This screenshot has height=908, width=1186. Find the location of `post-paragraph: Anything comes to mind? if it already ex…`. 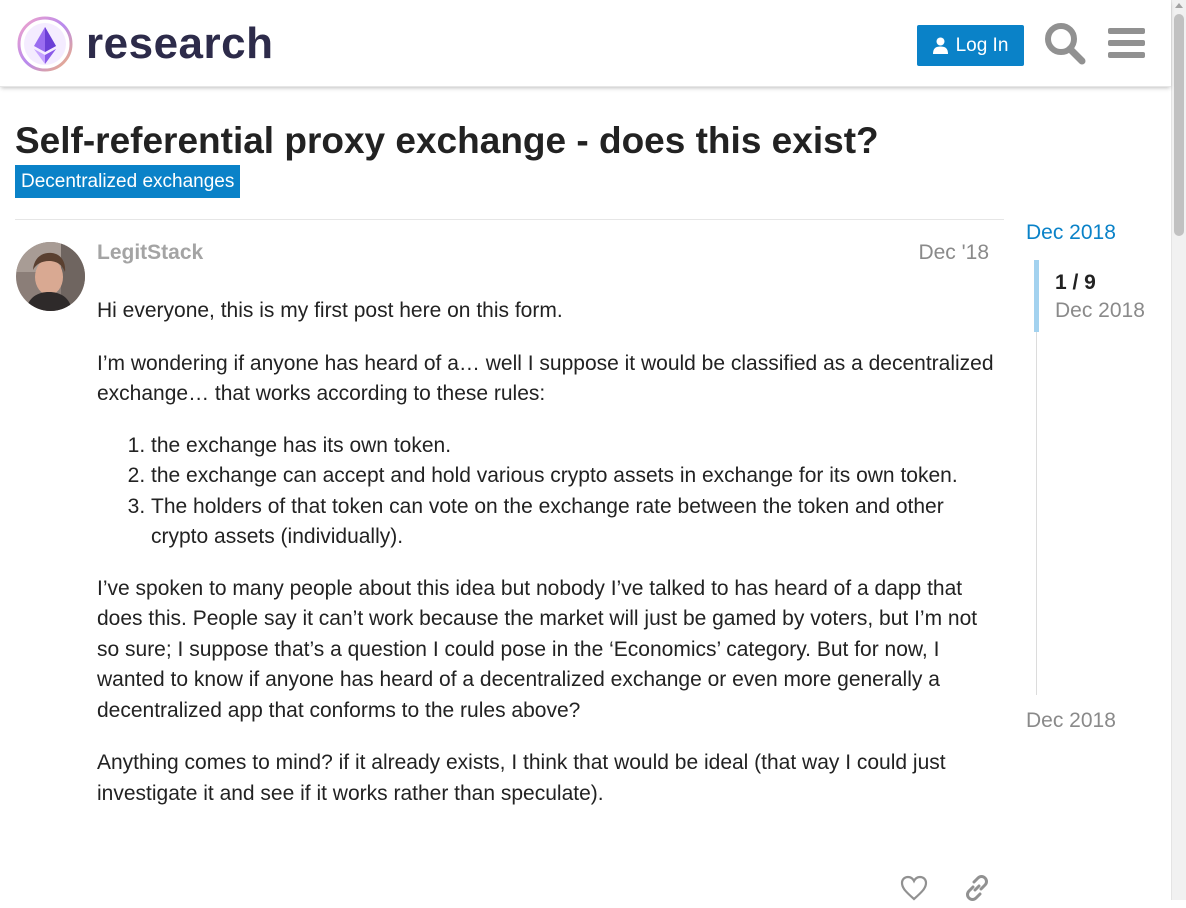

post-paragraph: Anything comes to mind? if it already ex… is located at coordinates (521, 778).